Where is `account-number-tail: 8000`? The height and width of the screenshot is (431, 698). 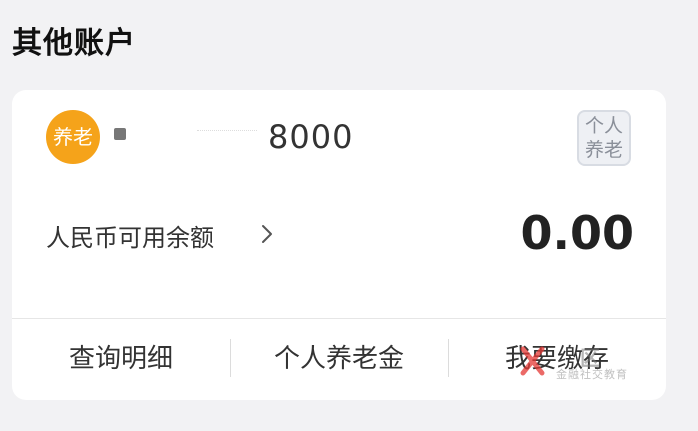
account-number-tail: 8000 is located at coordinates (311, 137).